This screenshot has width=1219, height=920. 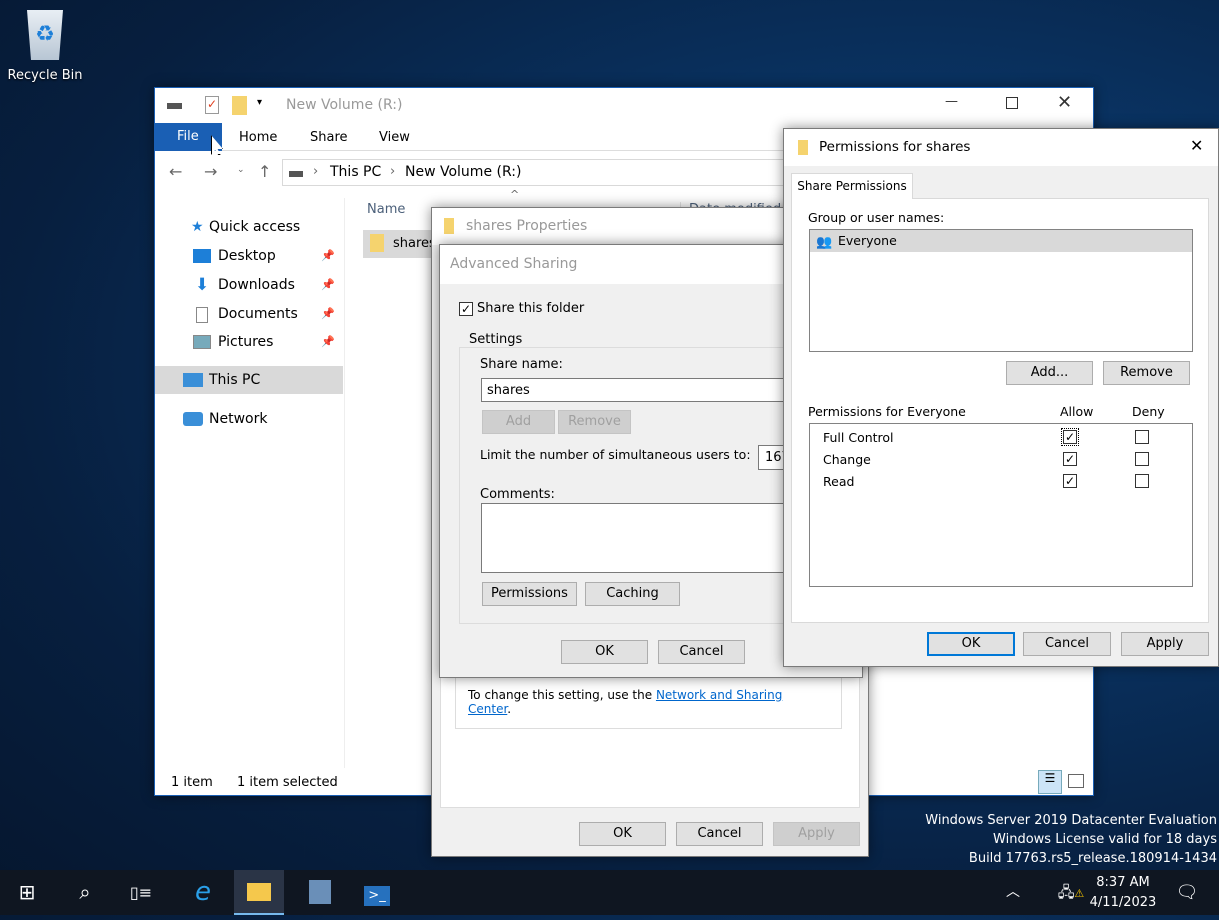 What do you see at coordinates (466, 309) in the screenshot?
I see `share-folder-checkbox: ✓` at bounding box center [466, 309].